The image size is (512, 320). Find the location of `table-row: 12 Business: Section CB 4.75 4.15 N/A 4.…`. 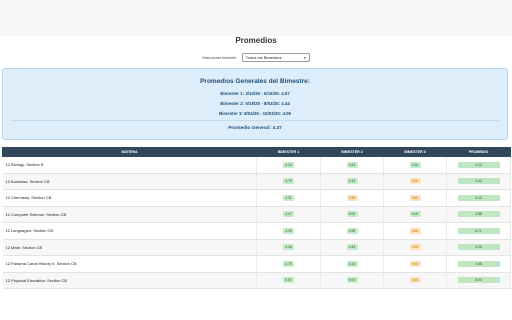

table-row: 12 Business: Section CB 4.75 4.15 N/A 4.… is located at coordinates (256, 181).